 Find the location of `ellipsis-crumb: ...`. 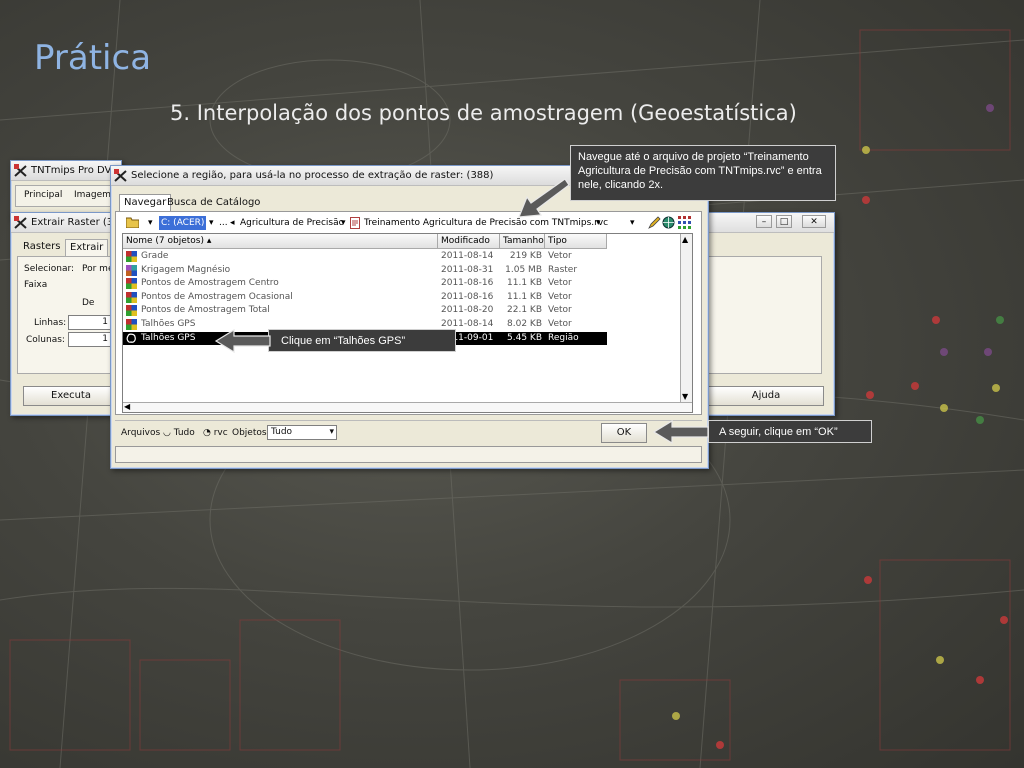

ellipsis-crumb: ... is located at coordinates (223, 223).